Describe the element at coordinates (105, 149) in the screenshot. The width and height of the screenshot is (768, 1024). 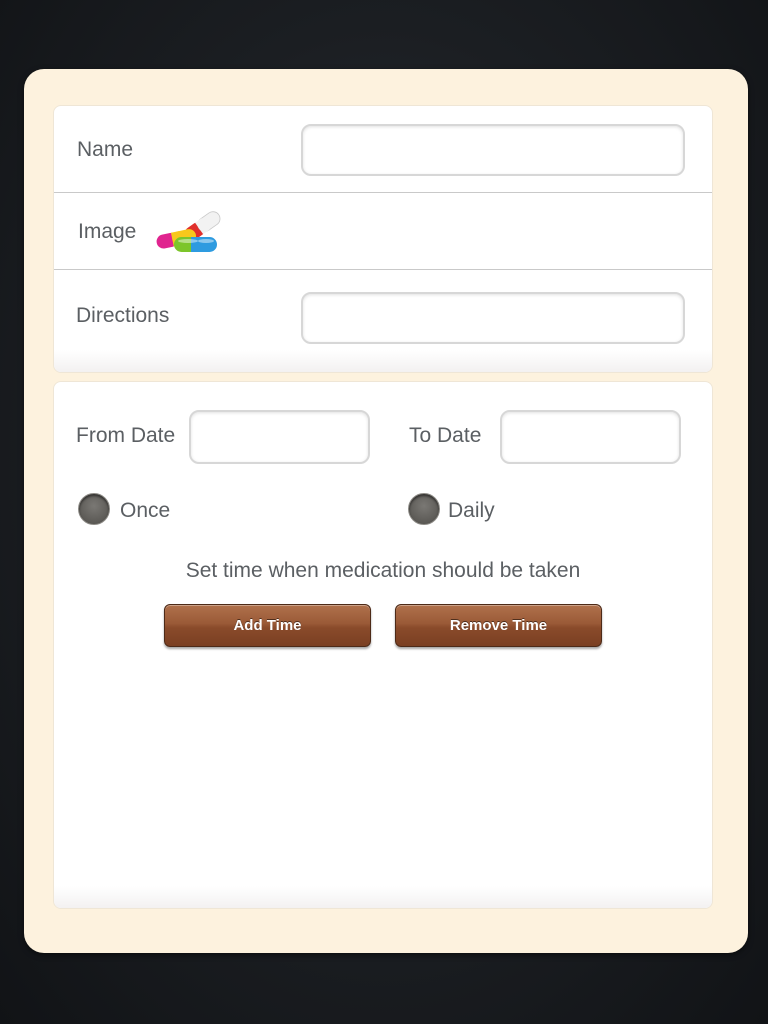
I see `name-label: Name` at that location.